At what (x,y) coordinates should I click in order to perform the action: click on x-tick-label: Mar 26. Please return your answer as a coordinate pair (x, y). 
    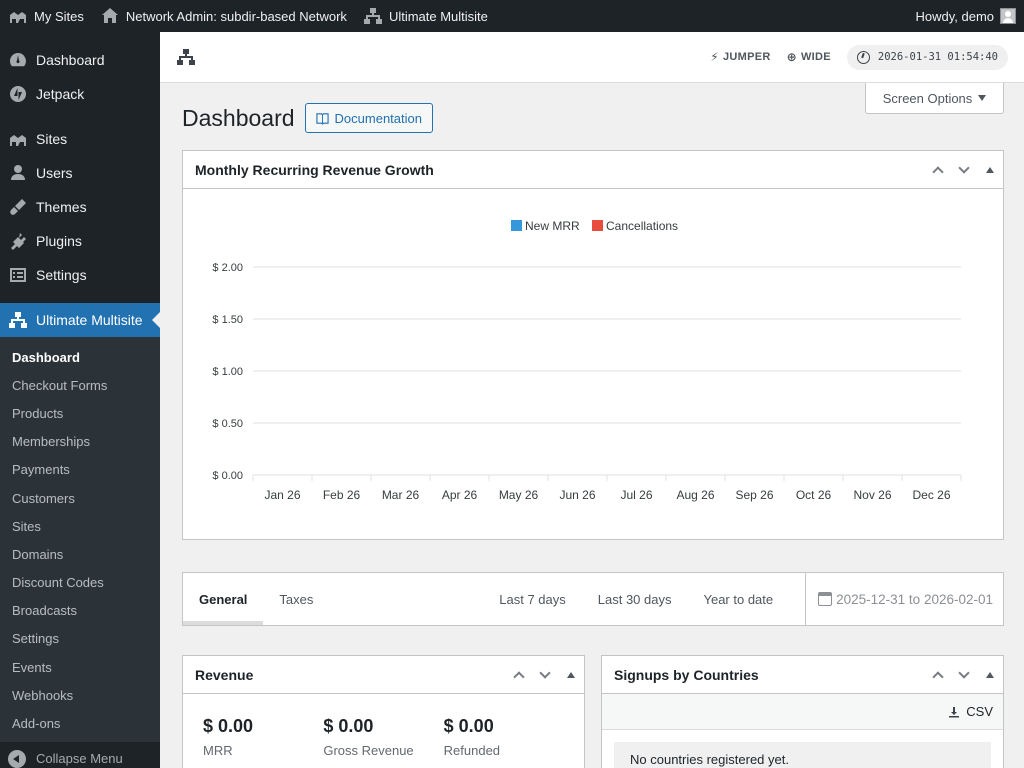
    Looking at the image, I should click on (401, 495).